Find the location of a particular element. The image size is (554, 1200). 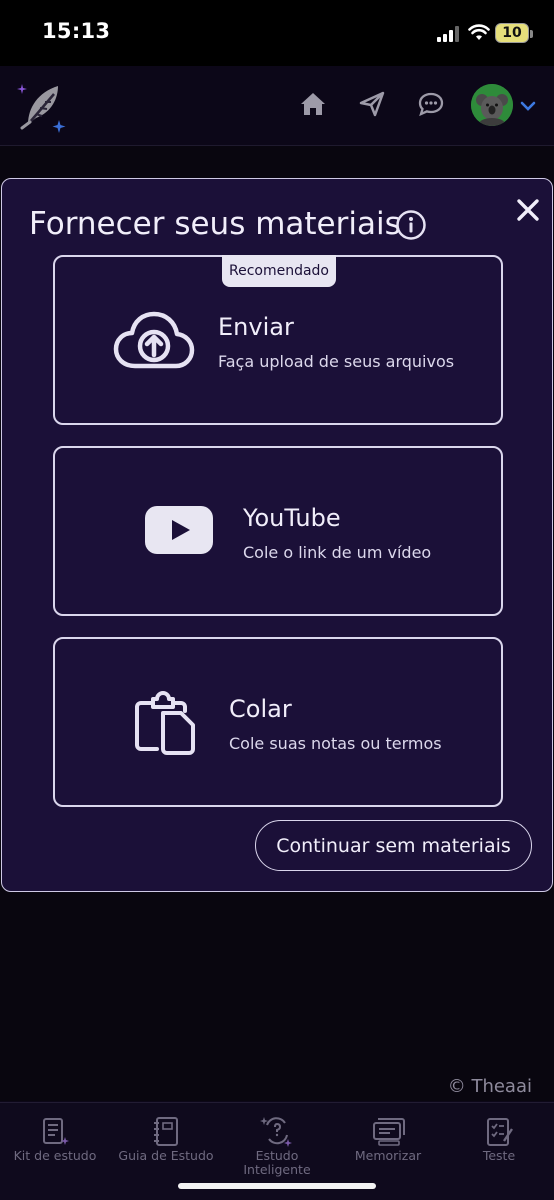

modal-title: Fornecer seus materiais is located at coordinates (215, 224).